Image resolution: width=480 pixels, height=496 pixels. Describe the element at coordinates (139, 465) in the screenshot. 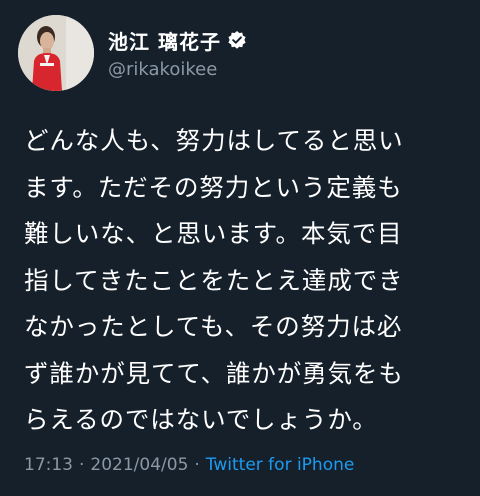

I see `tweet-date: 2021/04/05` at that location.